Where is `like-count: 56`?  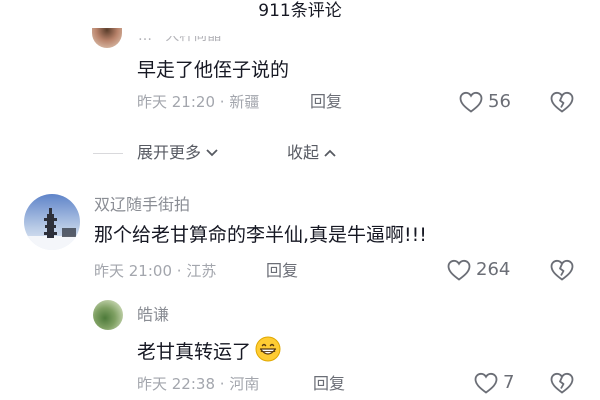
like-count: 56 is located at coordinates (499, 101).